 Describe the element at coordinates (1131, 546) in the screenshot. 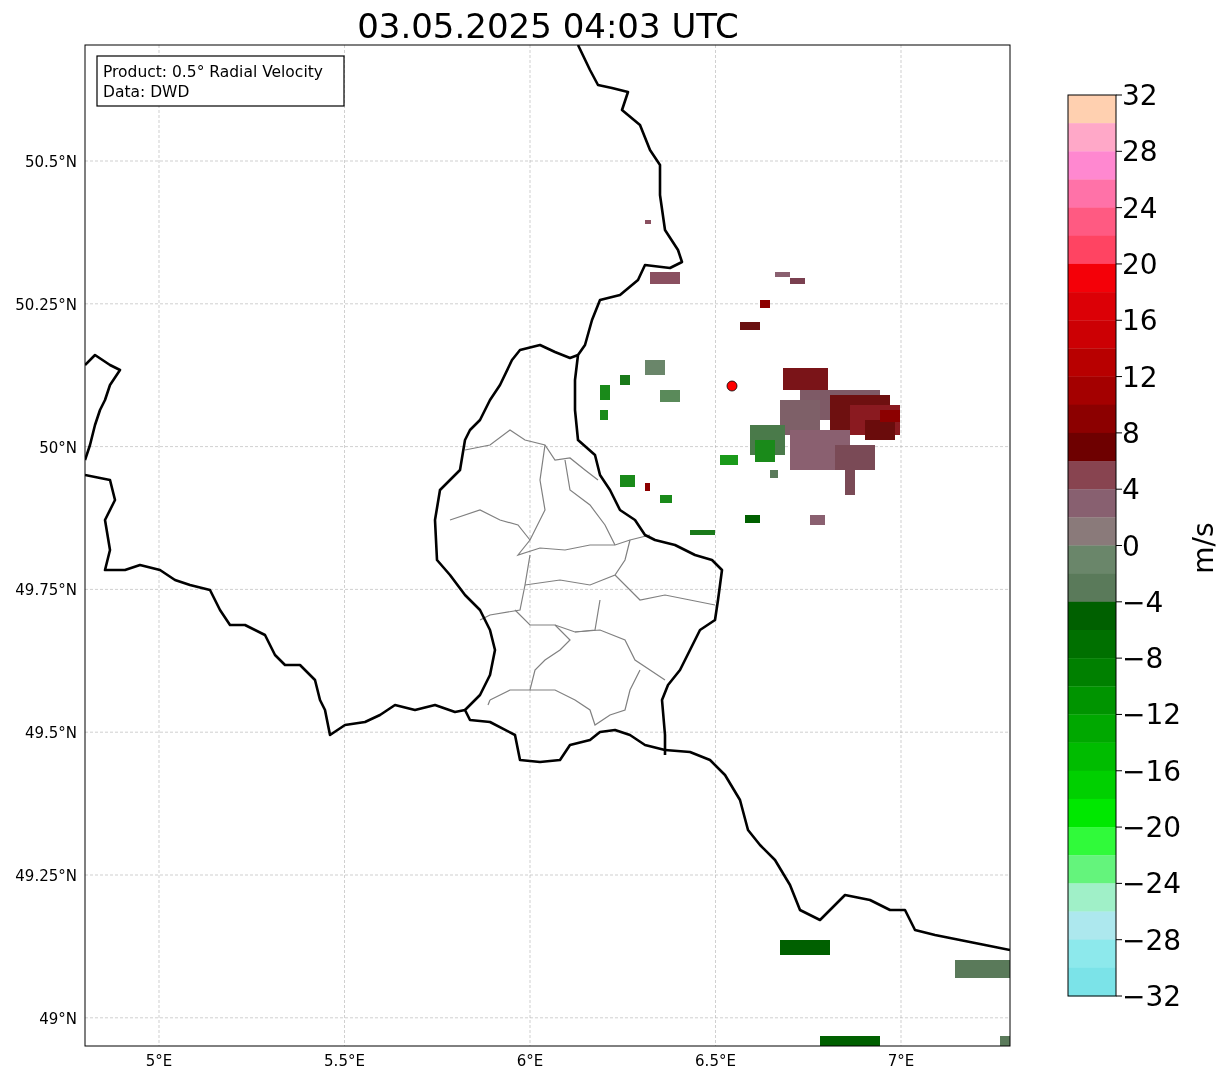

I see `colorbar-tick-label: 0` at that location.